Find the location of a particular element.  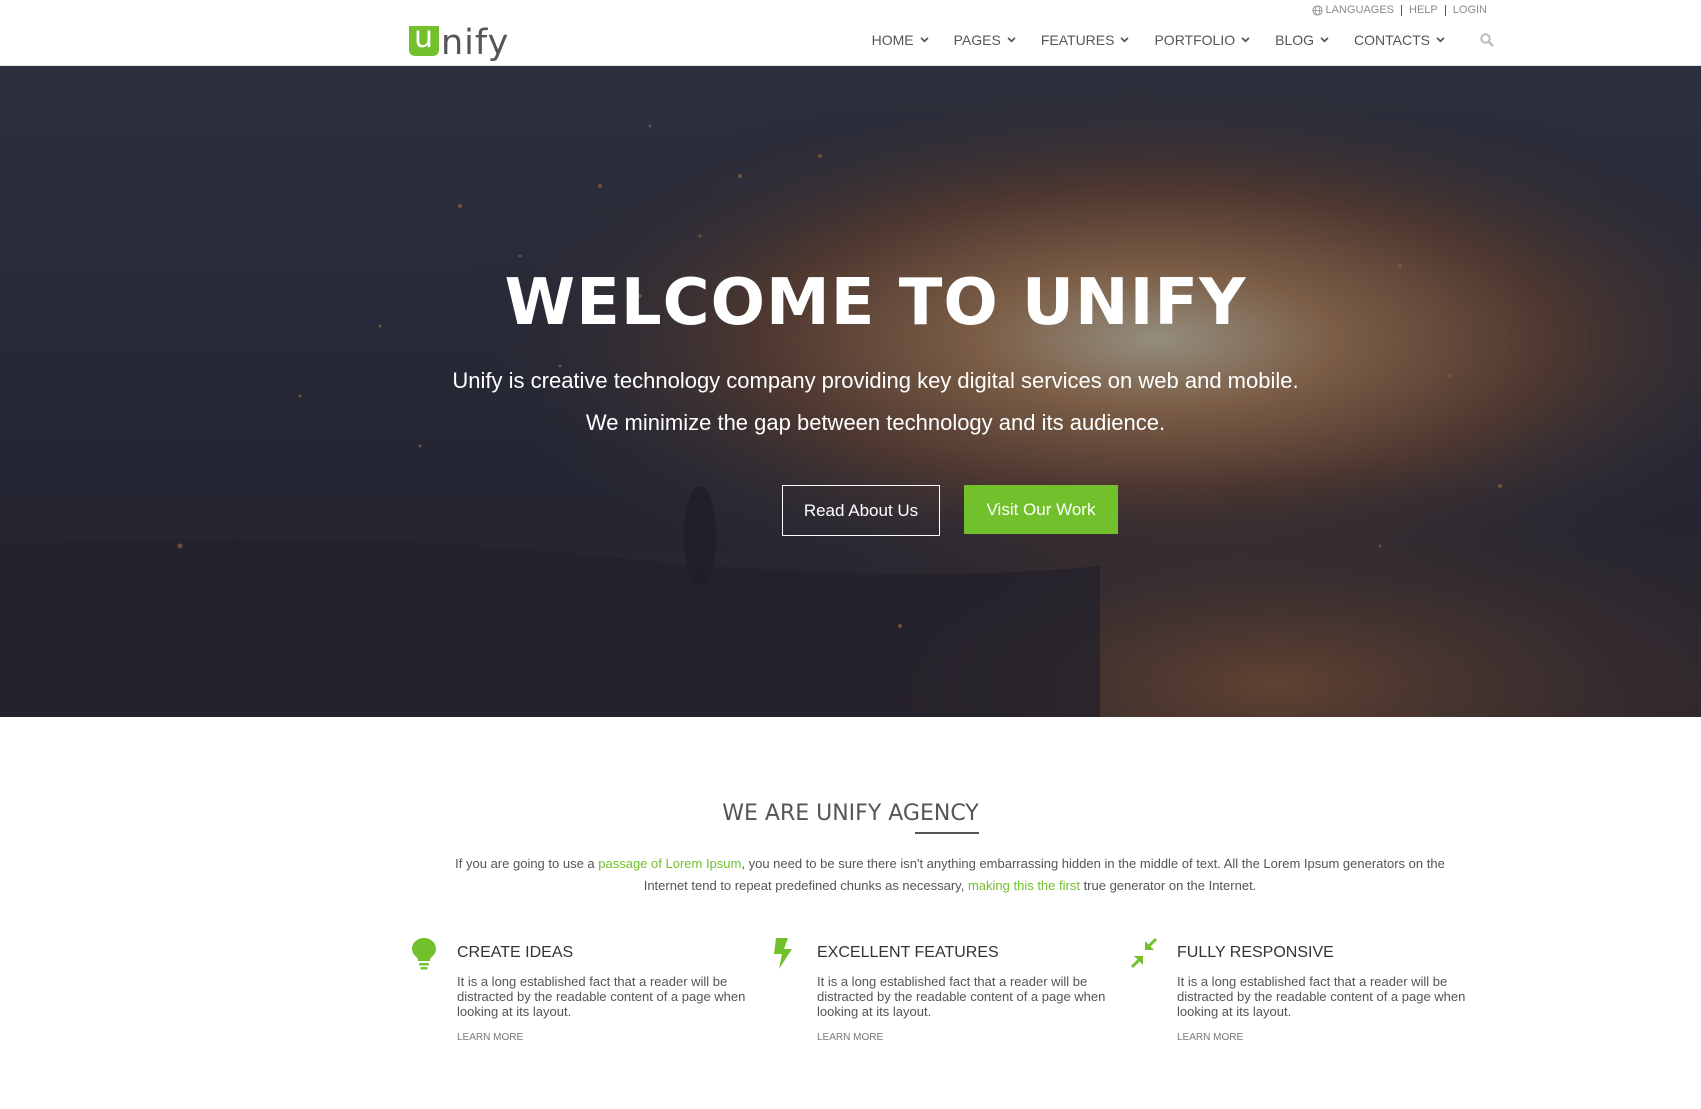

nav-item-pages: PAGES is located at coordinates (985, 40).